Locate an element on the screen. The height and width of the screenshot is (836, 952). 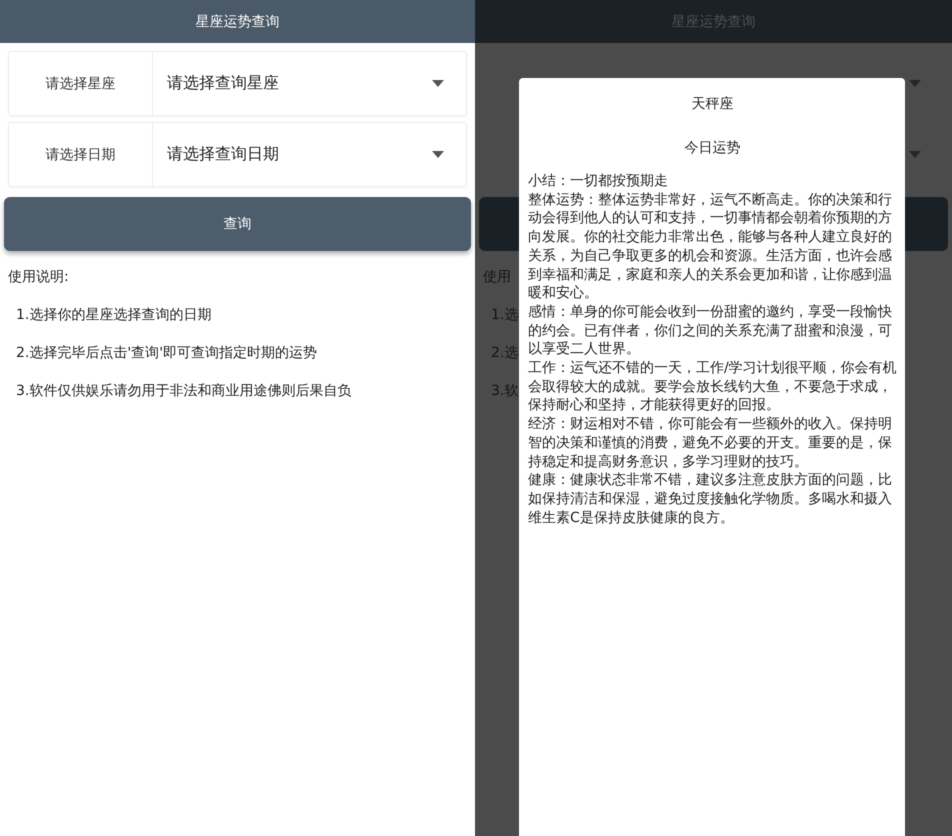
instructions-heading: 使用说明: is located at coordinates (38, 277).